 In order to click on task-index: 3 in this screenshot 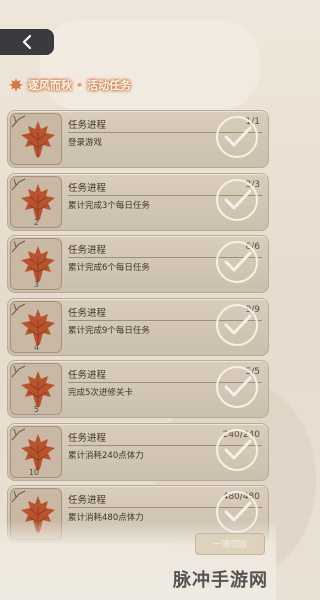, I will do `click(36, 284)`.